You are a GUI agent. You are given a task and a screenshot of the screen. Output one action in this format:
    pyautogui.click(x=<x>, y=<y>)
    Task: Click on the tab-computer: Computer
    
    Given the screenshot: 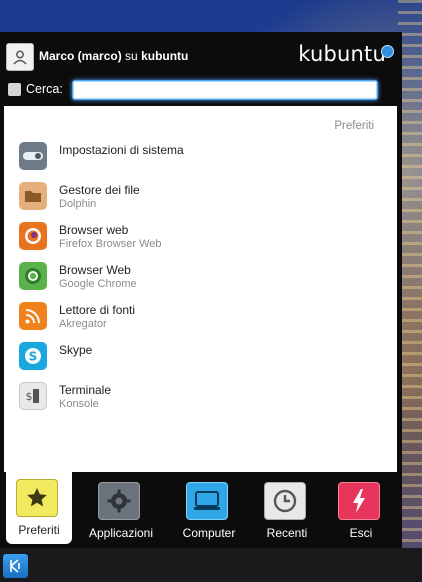 What is the action you would take?
    pyautogui.click(x=209, y=507)
    